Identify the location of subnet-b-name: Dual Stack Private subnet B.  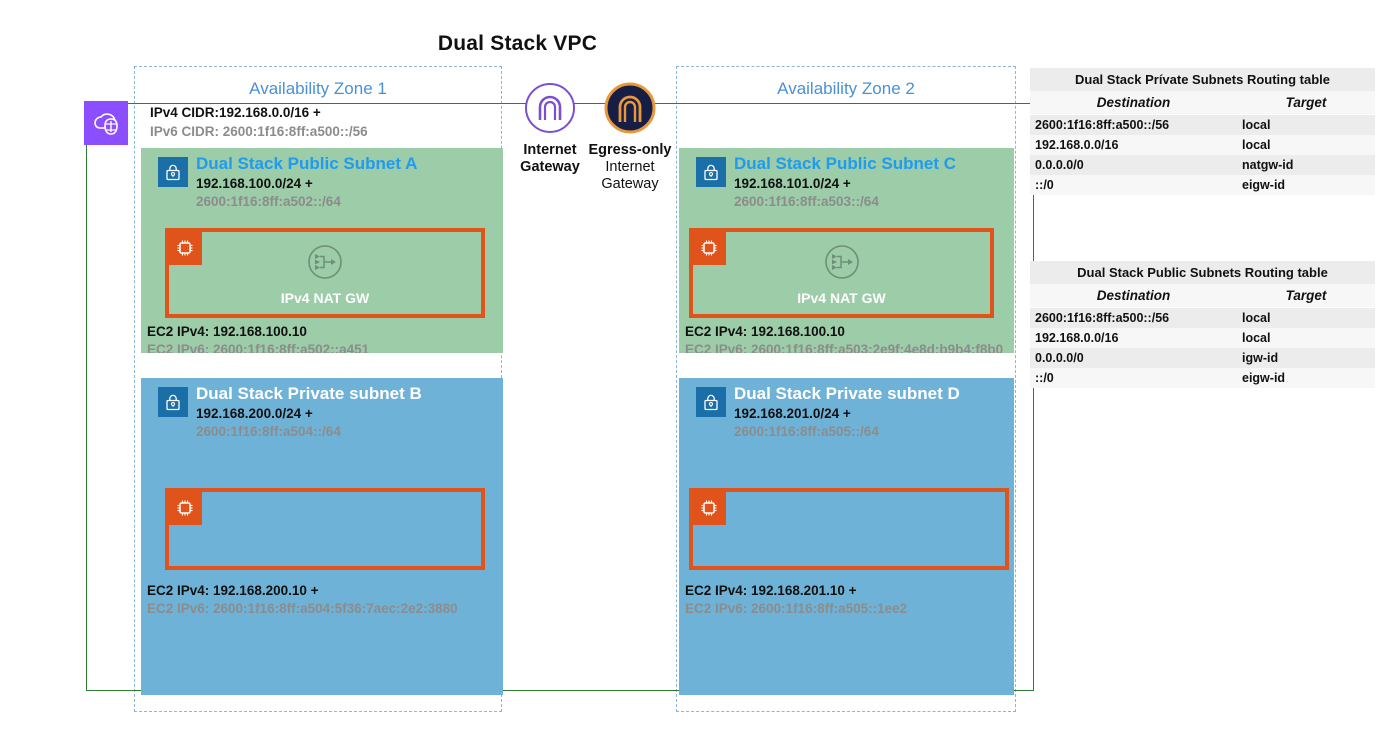
(309, 393).